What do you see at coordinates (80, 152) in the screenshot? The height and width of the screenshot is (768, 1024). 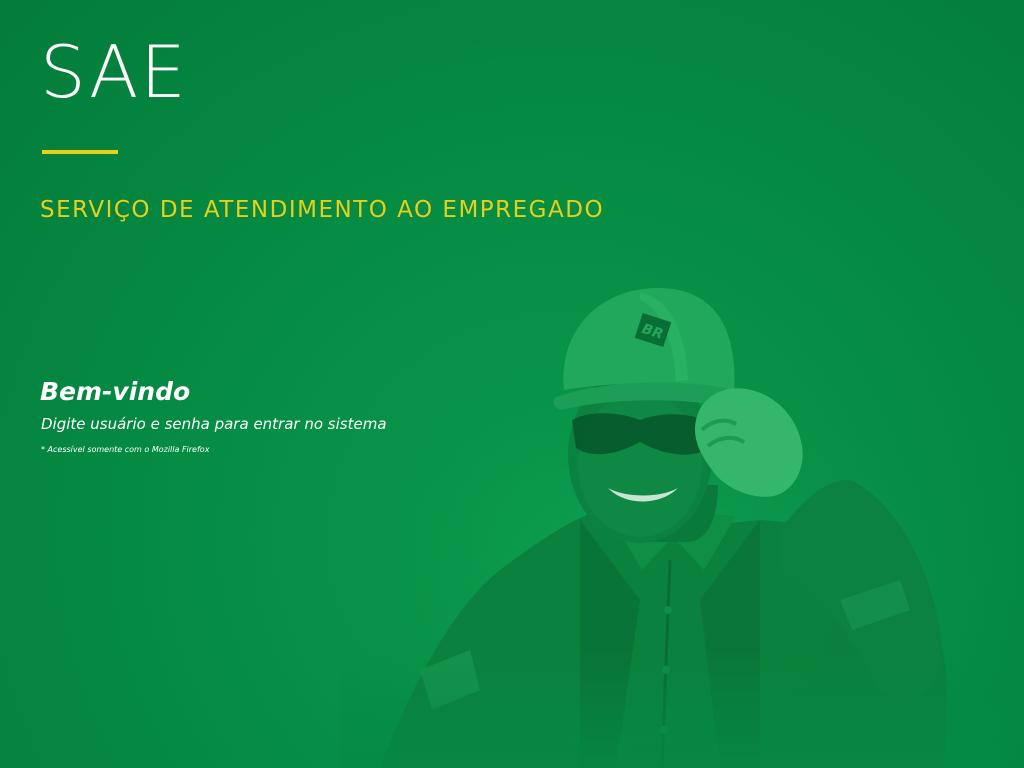 I see `title-divider` at bounding box center [80, 152].